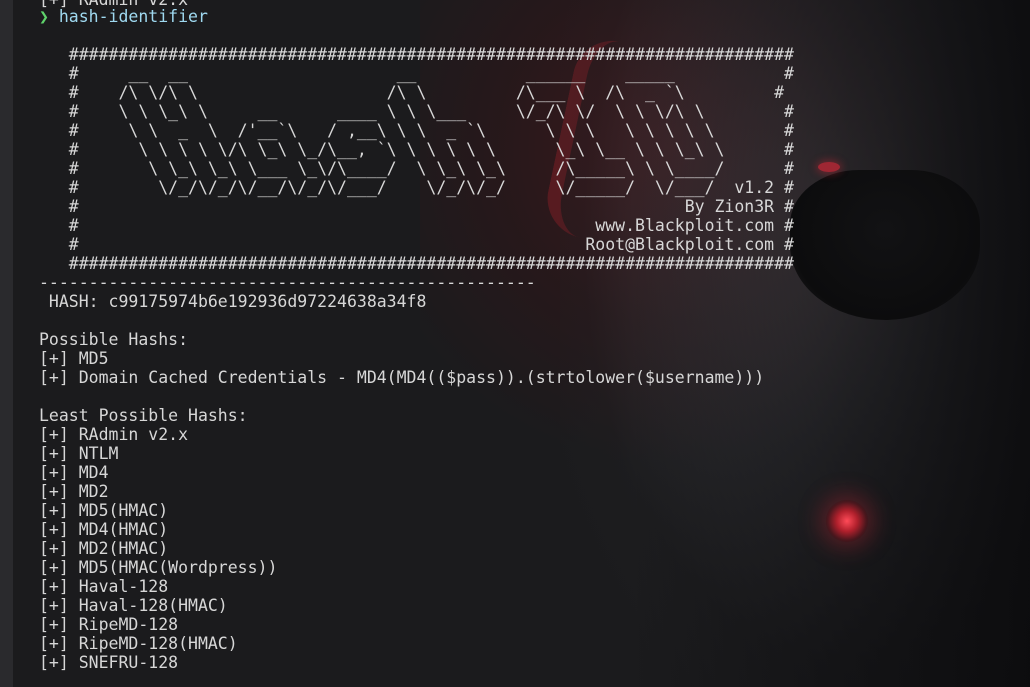 The width and height of the screenshot is (1030, 687). What do you see at coordinates (104, 510) in the screenshot?
I see `least-hash-item: [+] MD5(HMAC)` at bounding box center [104, 510].